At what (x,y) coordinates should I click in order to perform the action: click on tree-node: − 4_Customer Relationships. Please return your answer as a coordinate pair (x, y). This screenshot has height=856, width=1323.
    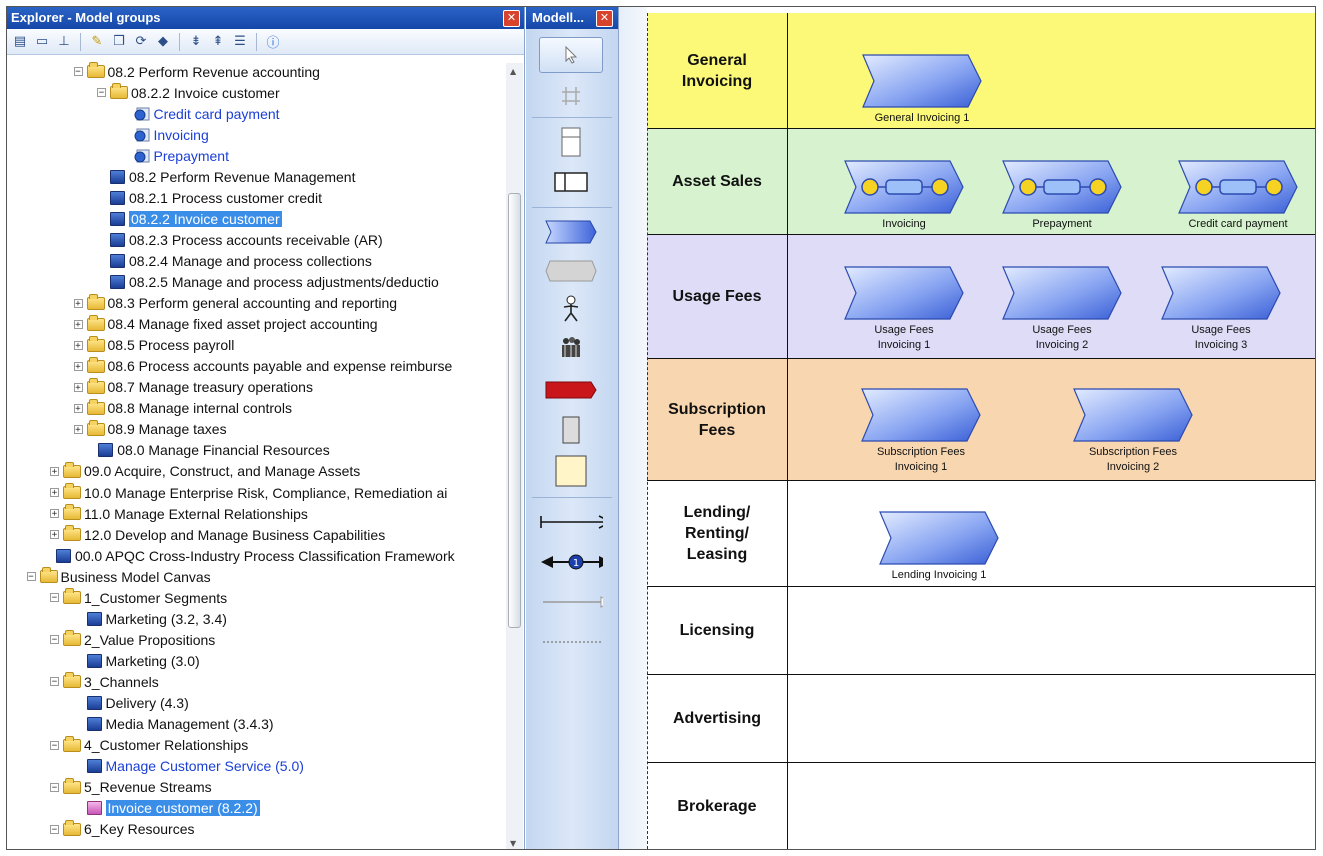
    Looking at the image, I should click on (149, 745).